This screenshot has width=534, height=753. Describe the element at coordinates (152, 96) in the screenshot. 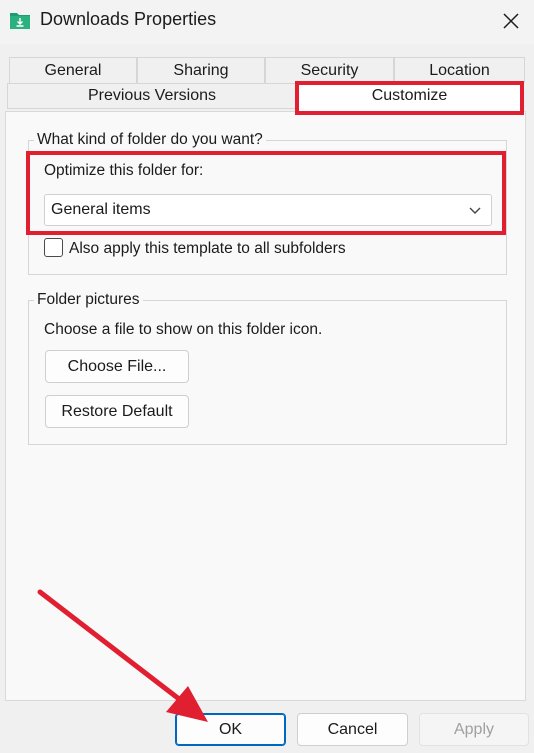

I see `tab-previous-versions: Previous Versions` at that location.